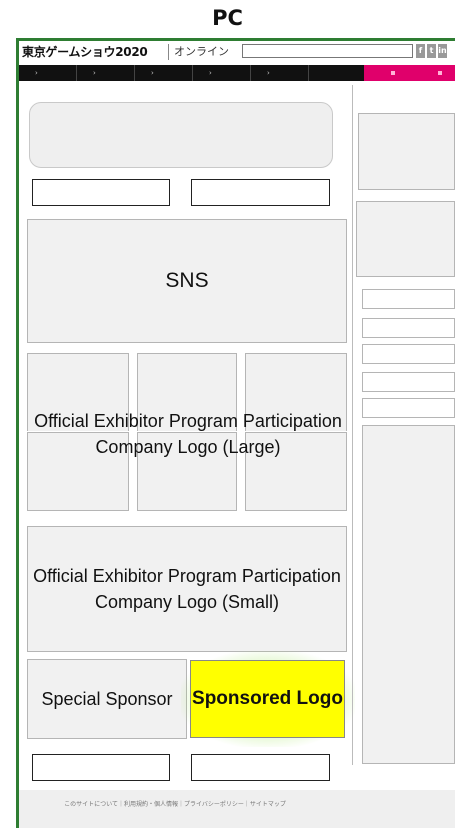 The height and width of the screenshot is (828, 455). I want to click on logo-separator, so click(168, 52).